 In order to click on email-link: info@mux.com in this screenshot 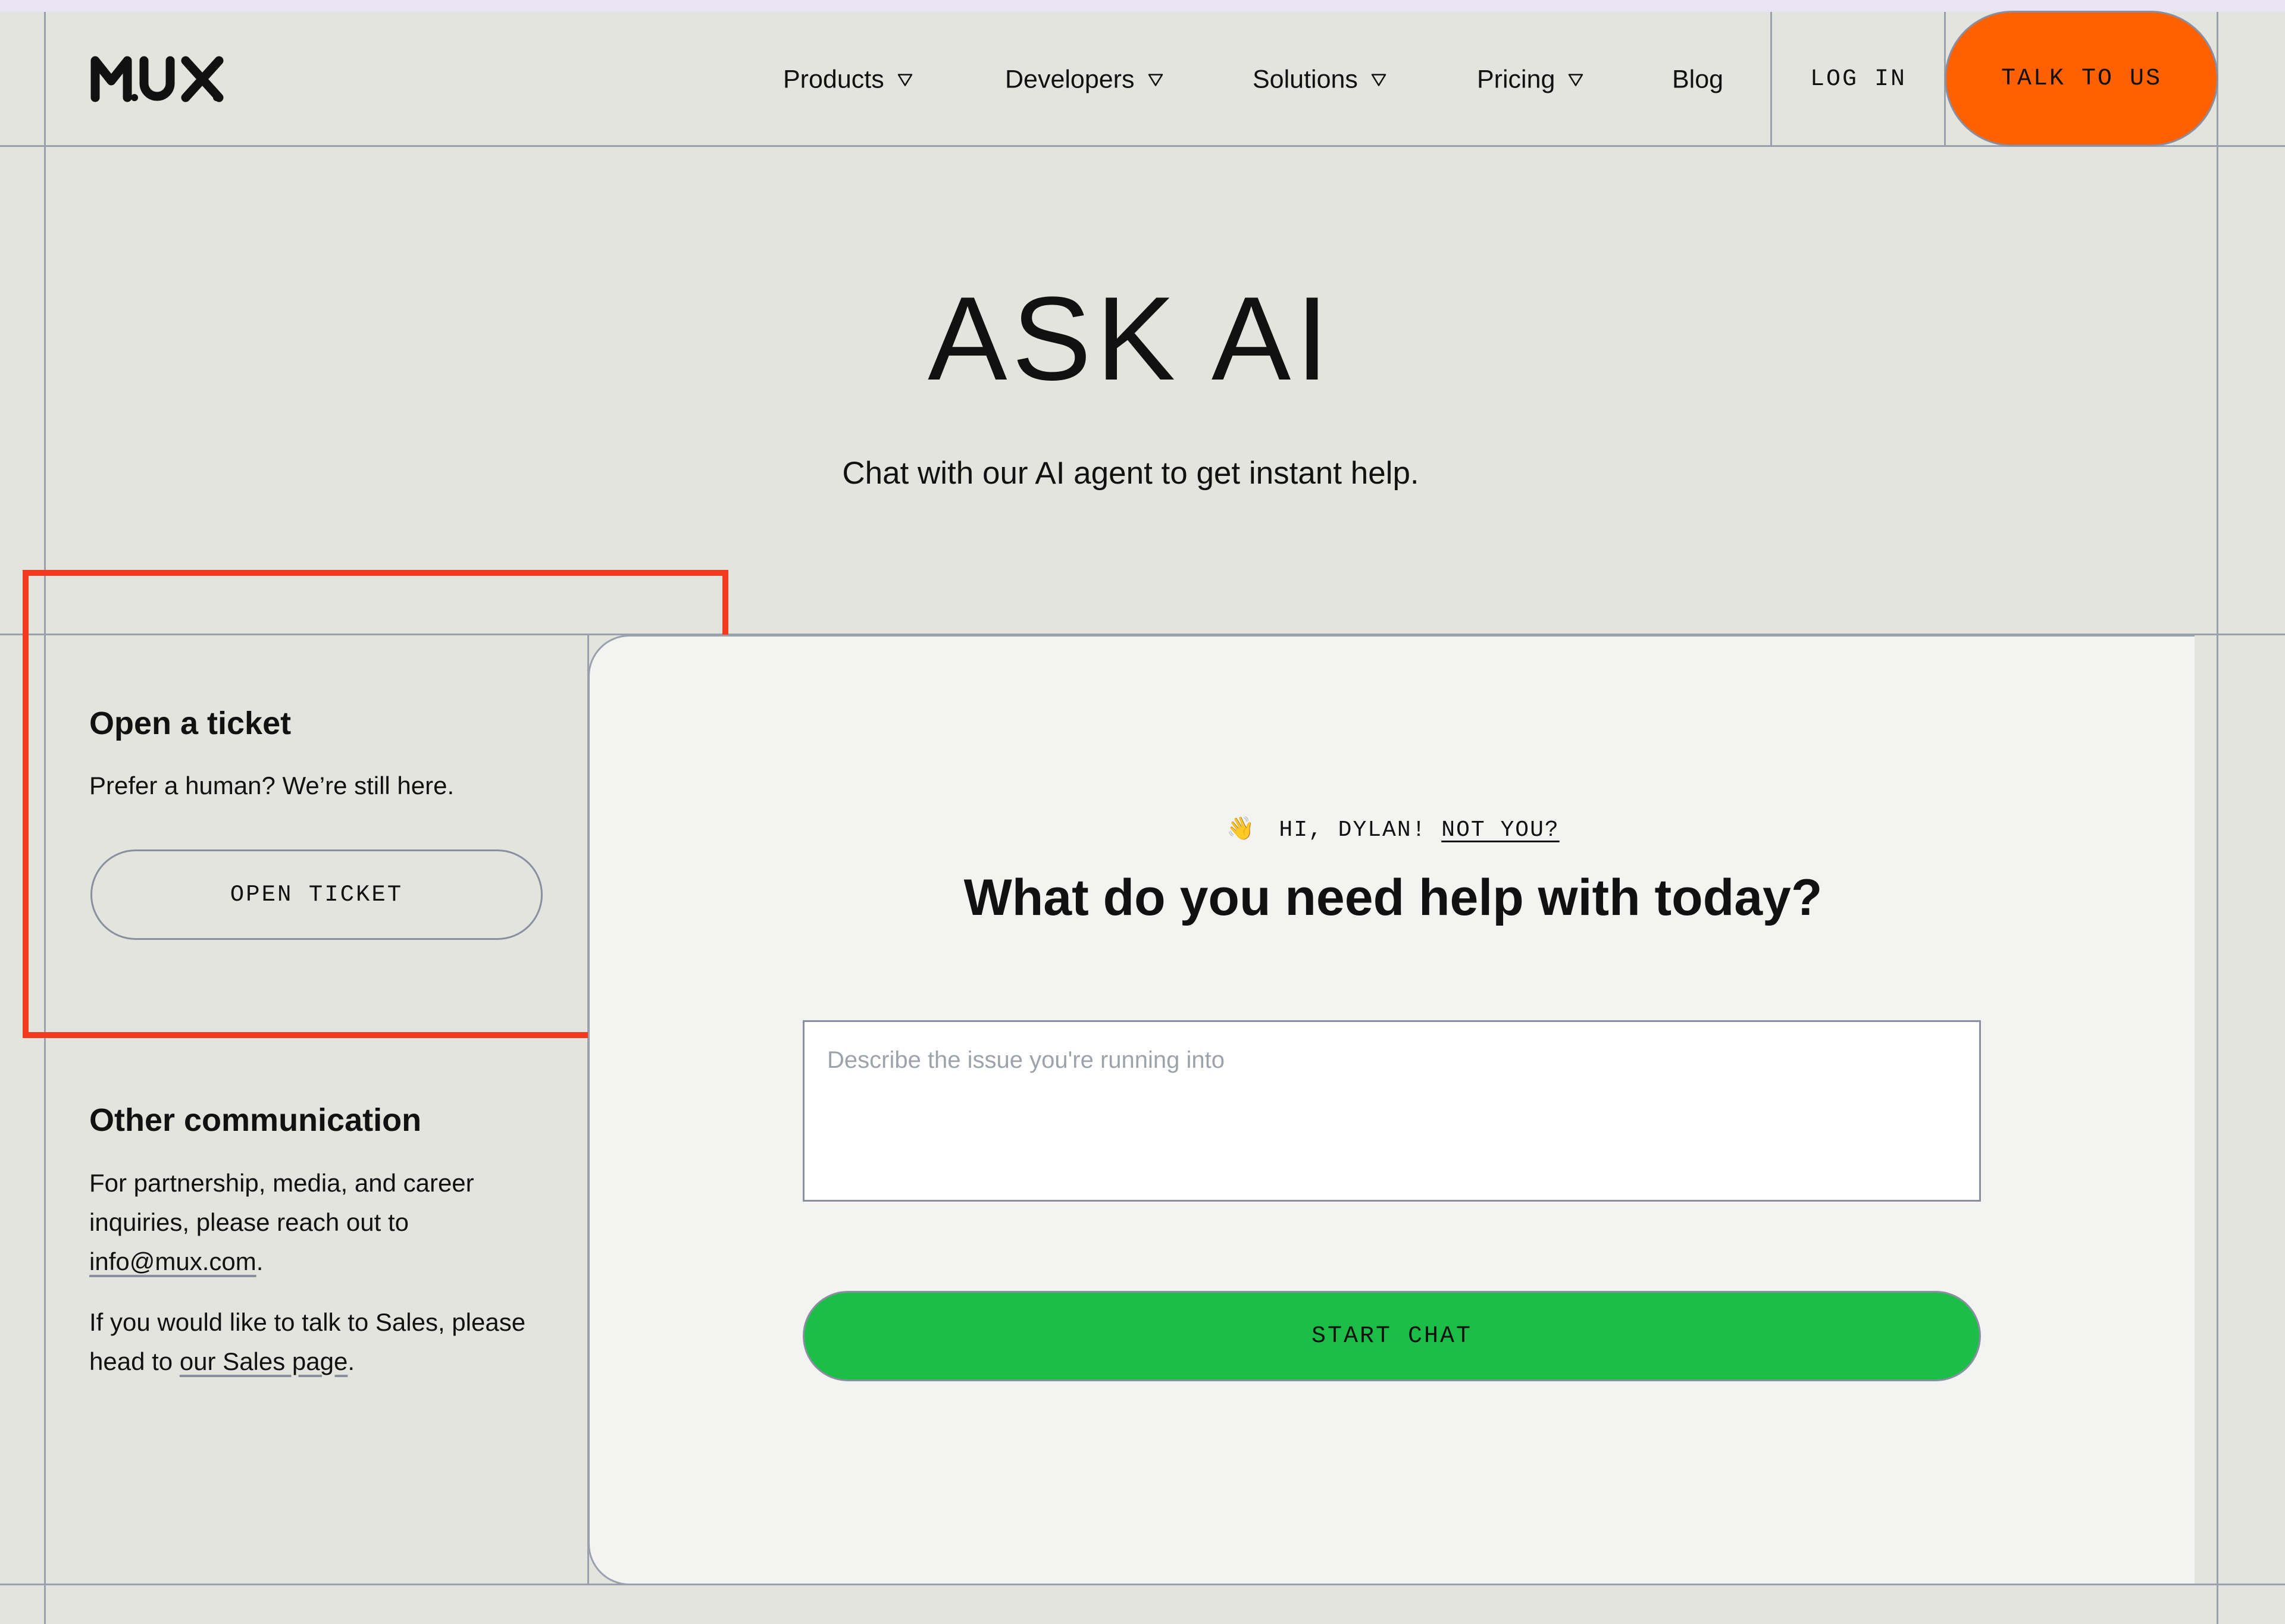, I will do `click(172, 1261)`.